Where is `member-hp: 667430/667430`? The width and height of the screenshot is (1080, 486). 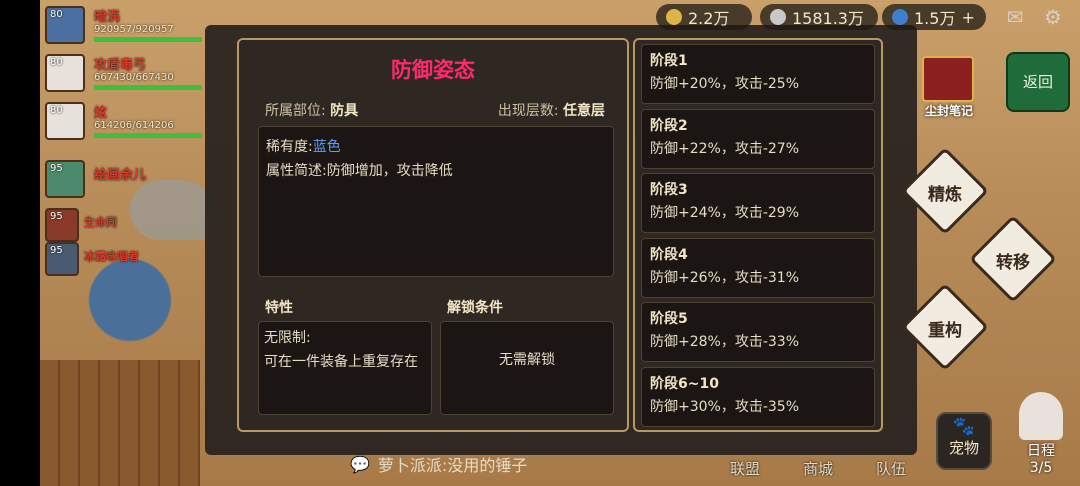
member-hp: 667430/667430 is located at coordinates (134, 77).